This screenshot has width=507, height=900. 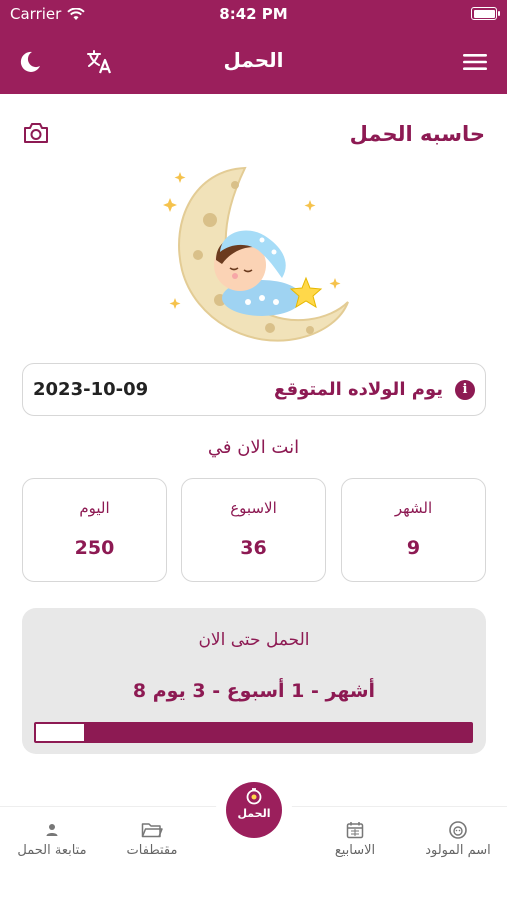 I want to click on status-bar: Carrier 8:42 PM, so click(x=253, y=14).